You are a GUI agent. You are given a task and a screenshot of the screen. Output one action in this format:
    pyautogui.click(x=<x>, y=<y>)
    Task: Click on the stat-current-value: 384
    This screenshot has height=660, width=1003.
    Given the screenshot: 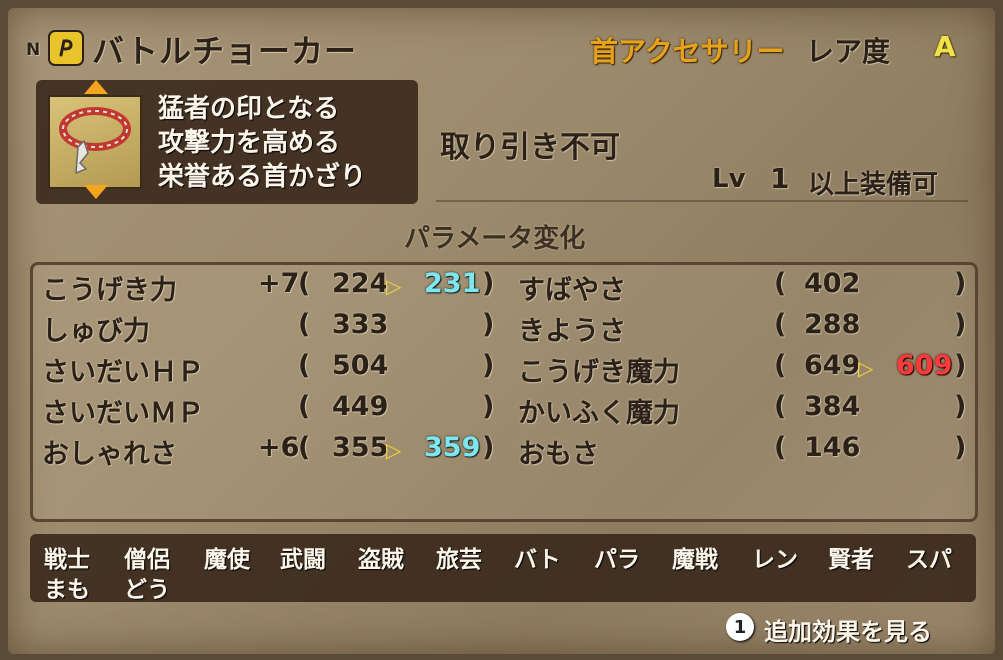 What is the action you would take?
    pyautogui.click(x=832, y=406)
    